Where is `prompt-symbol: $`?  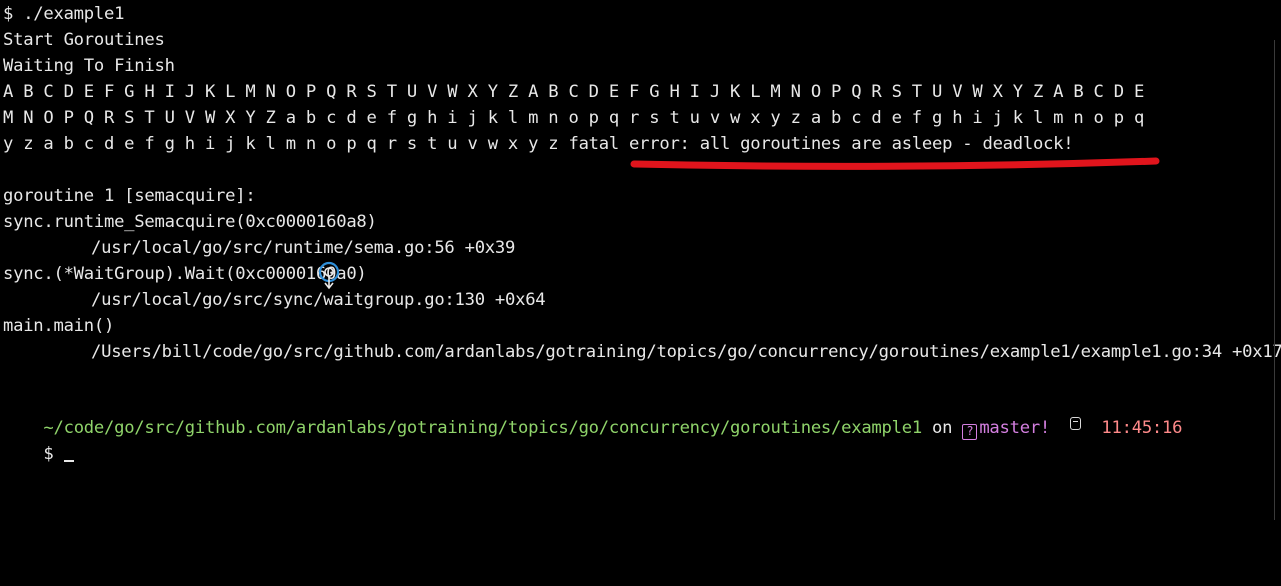 prompt-symbol: $ is located at coordinates (53, 454).